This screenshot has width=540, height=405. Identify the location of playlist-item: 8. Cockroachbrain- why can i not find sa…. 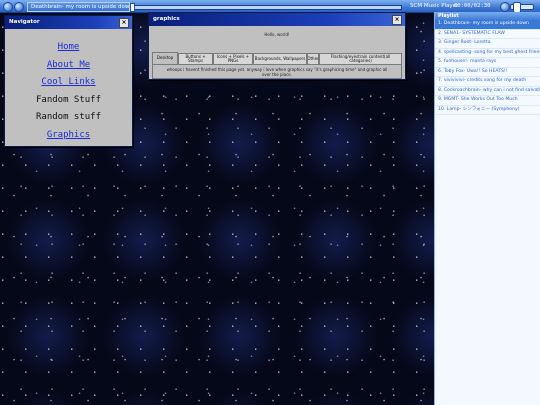
(487, 91).